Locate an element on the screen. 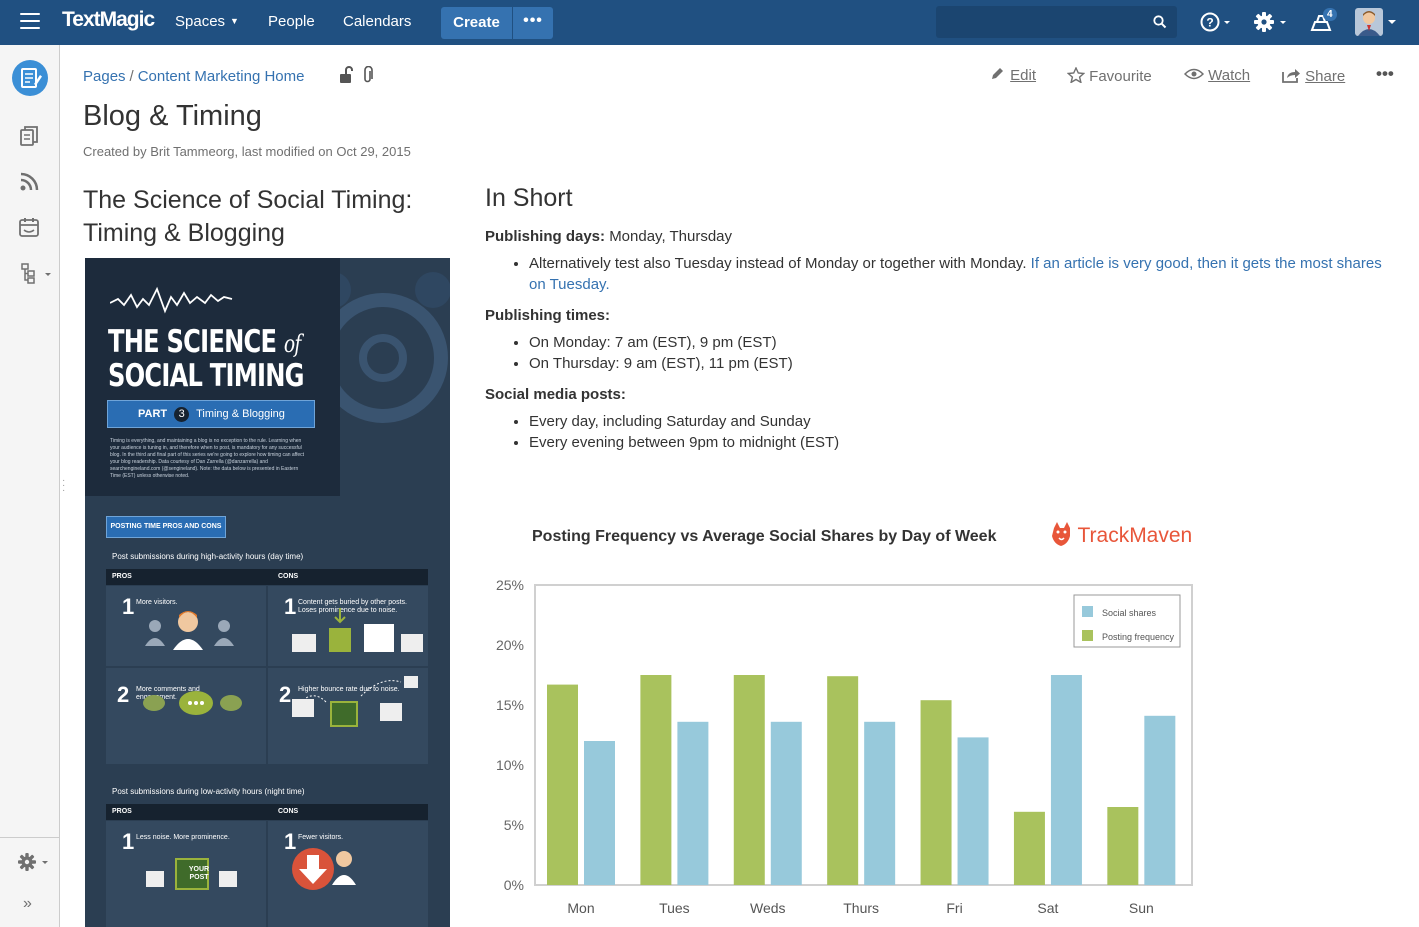 This screenshot has width=1419, height=927. menu-icon is located at coordinates (30, 22).